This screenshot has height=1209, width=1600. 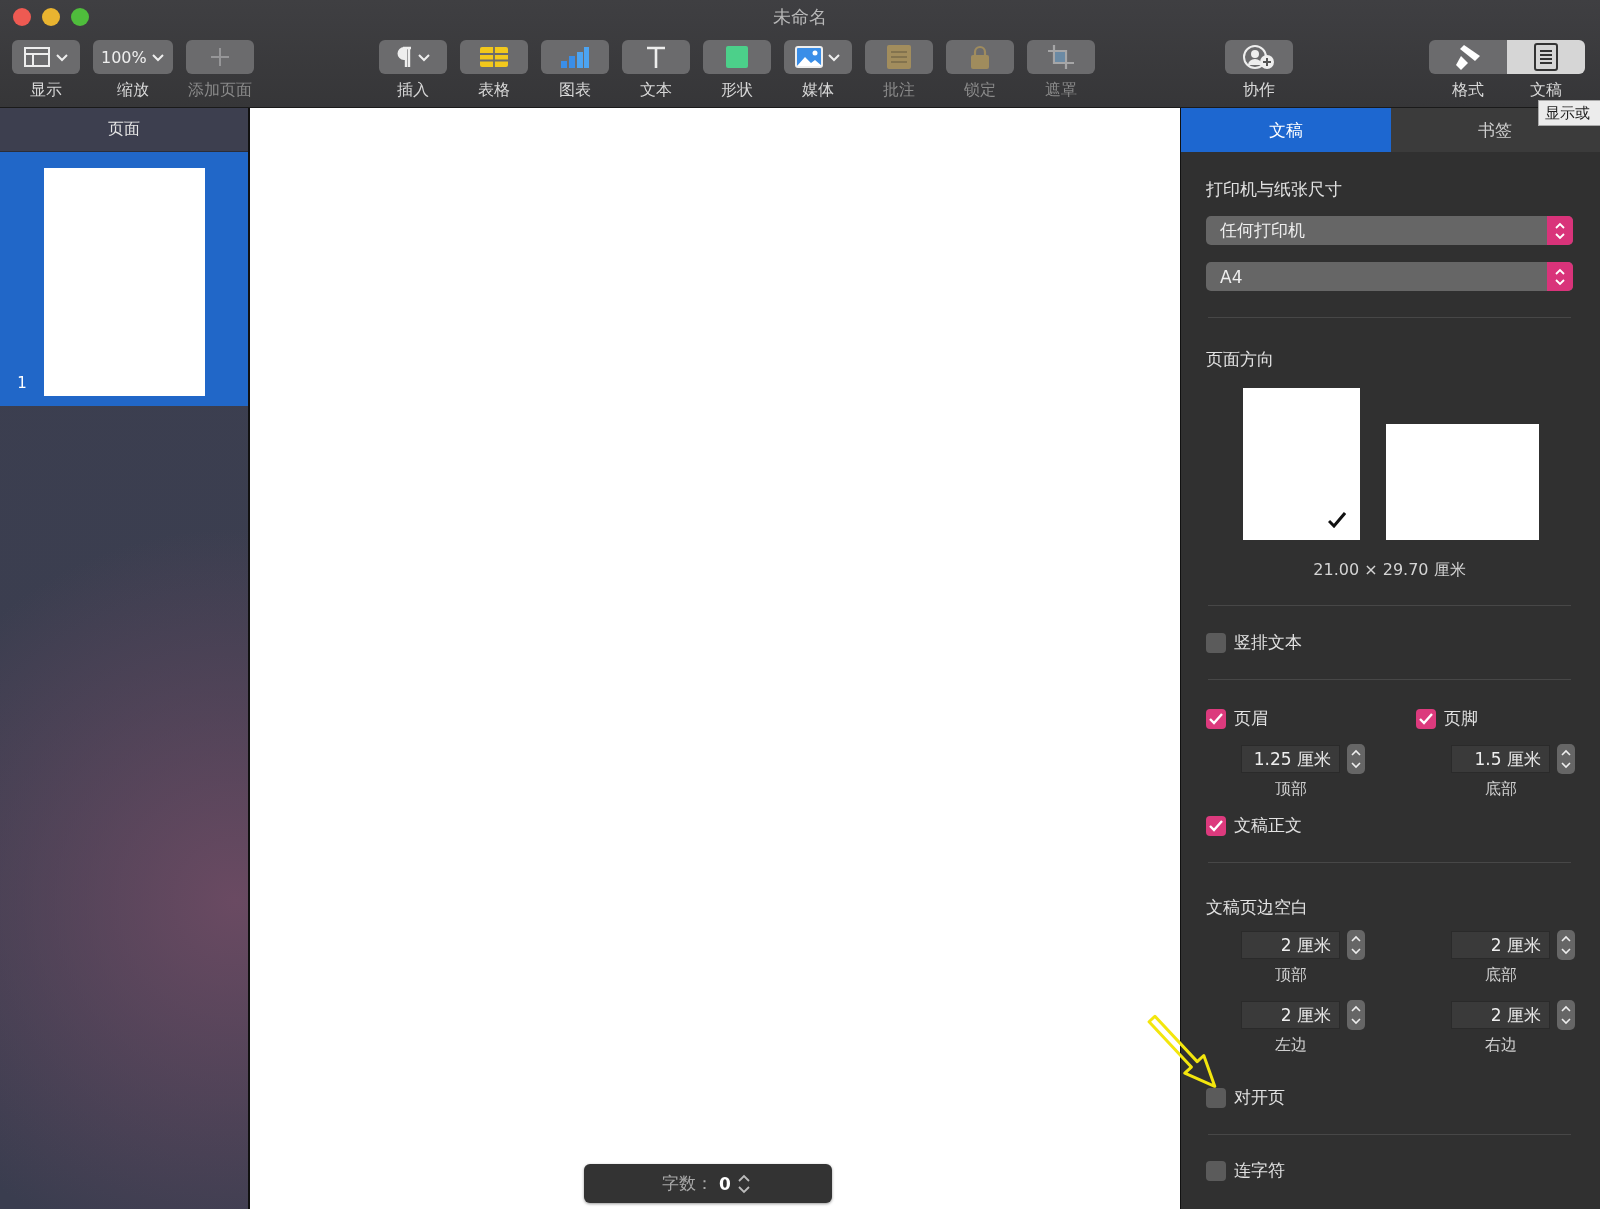 What do you see at coordinates (1468, 90) in the screenshot?
I see `toolbar-label: 格式` at bounding box center [1468, 90].